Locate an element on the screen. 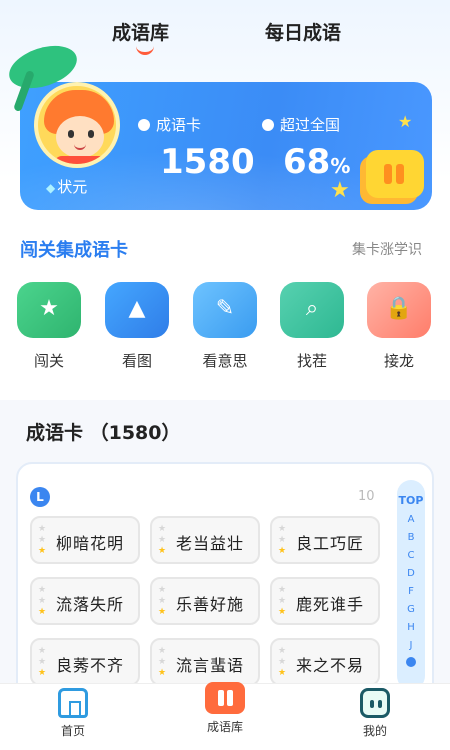  section-title-collect: 闯关集成语卡 is located at coordinates (74, 250).